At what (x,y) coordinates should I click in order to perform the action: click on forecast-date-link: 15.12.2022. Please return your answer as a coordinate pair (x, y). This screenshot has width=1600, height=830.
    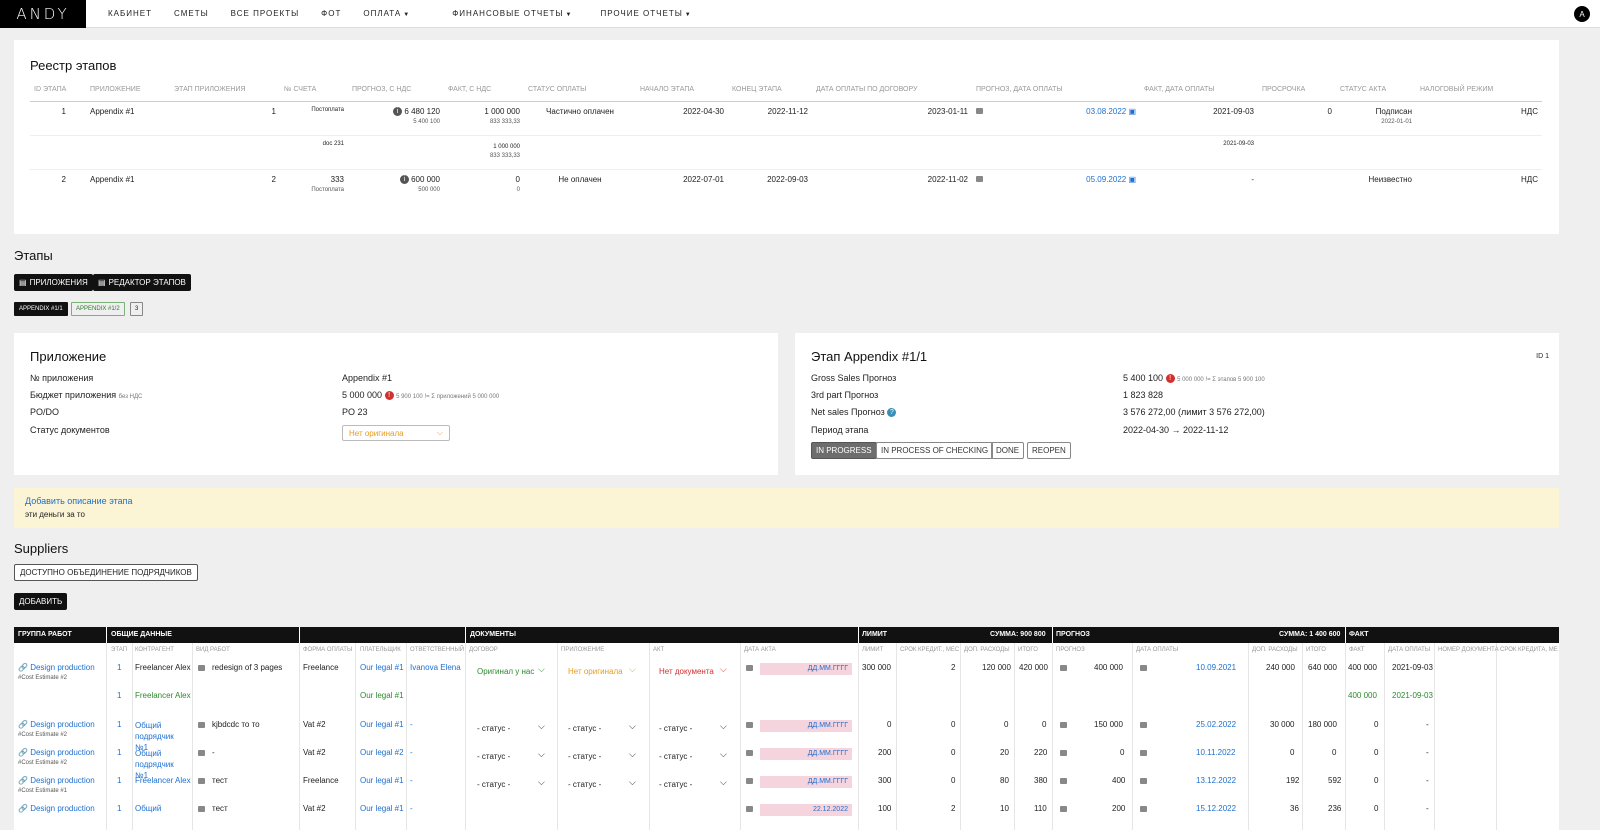
    Looking at the image, I should click on (1216, 808).